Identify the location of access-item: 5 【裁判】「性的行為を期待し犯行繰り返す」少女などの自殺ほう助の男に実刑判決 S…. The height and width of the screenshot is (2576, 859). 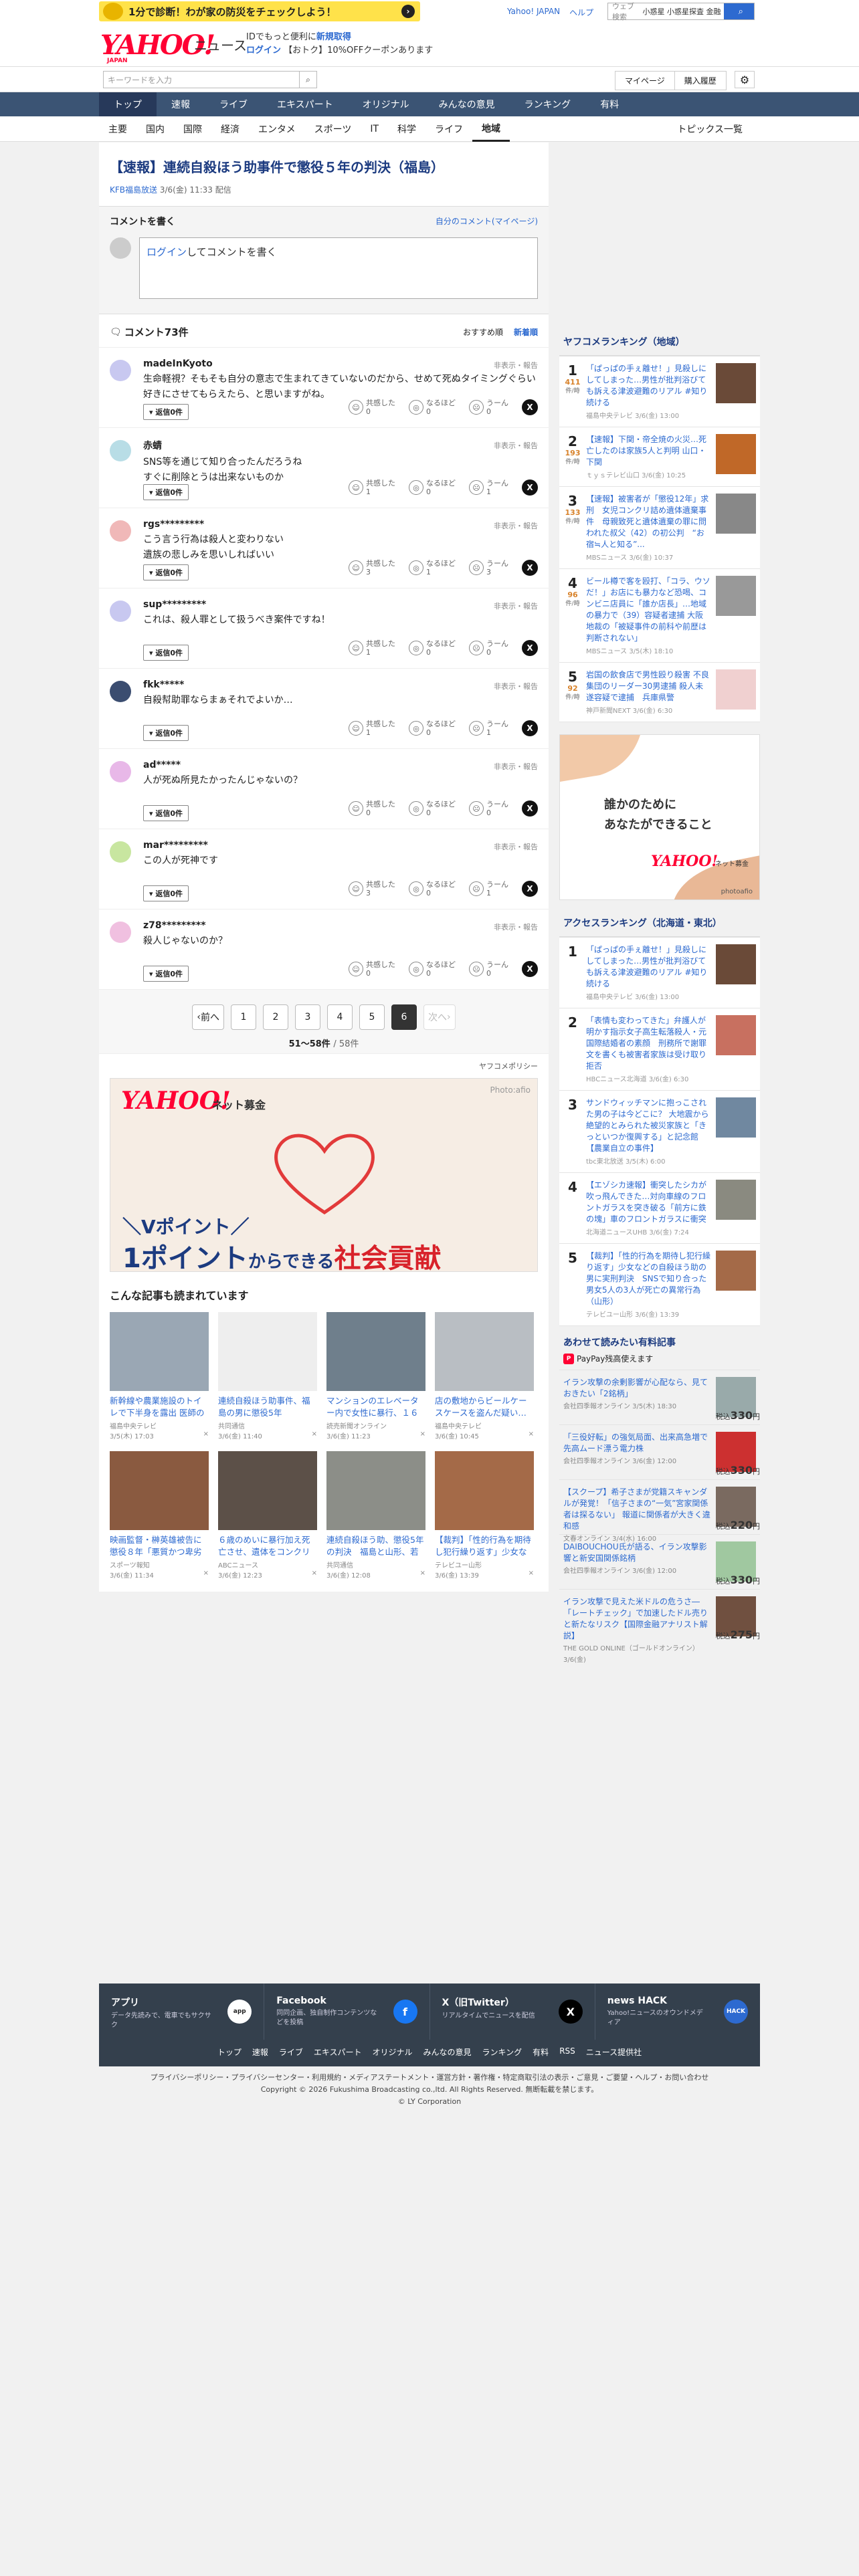
(660, 1285).